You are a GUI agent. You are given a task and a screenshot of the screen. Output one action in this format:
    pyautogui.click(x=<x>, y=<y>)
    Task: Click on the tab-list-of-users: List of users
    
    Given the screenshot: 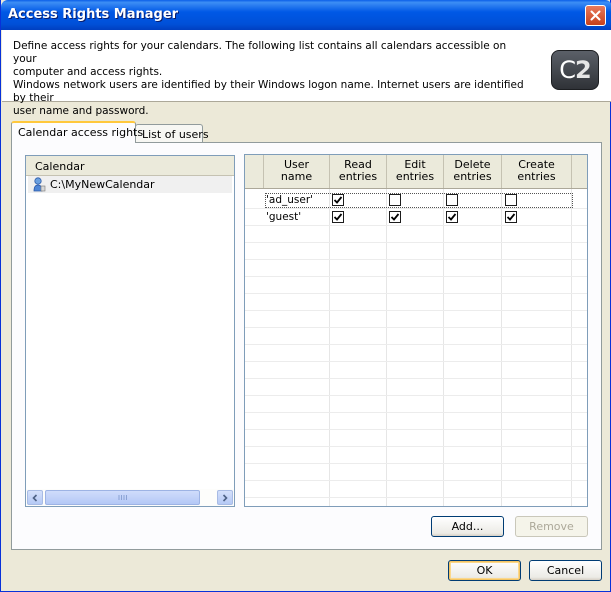 What is the action you would take?
    pyautogui.click(x=172, y=134)
    